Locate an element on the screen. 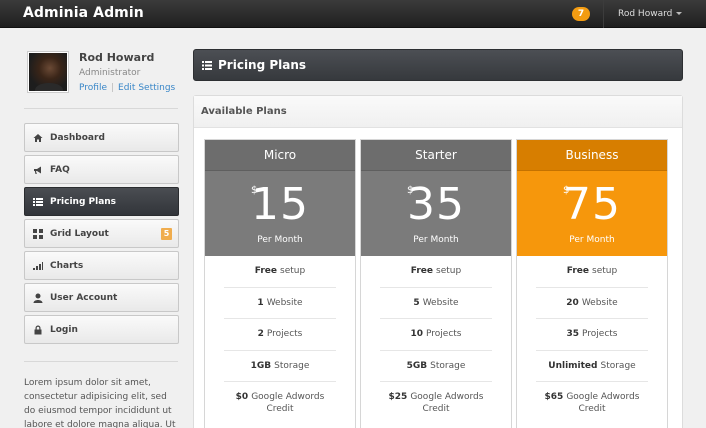 This screenshot has height=428, width=706. sidebar-item-user-account: User Account is located at coordinates (101, 297).